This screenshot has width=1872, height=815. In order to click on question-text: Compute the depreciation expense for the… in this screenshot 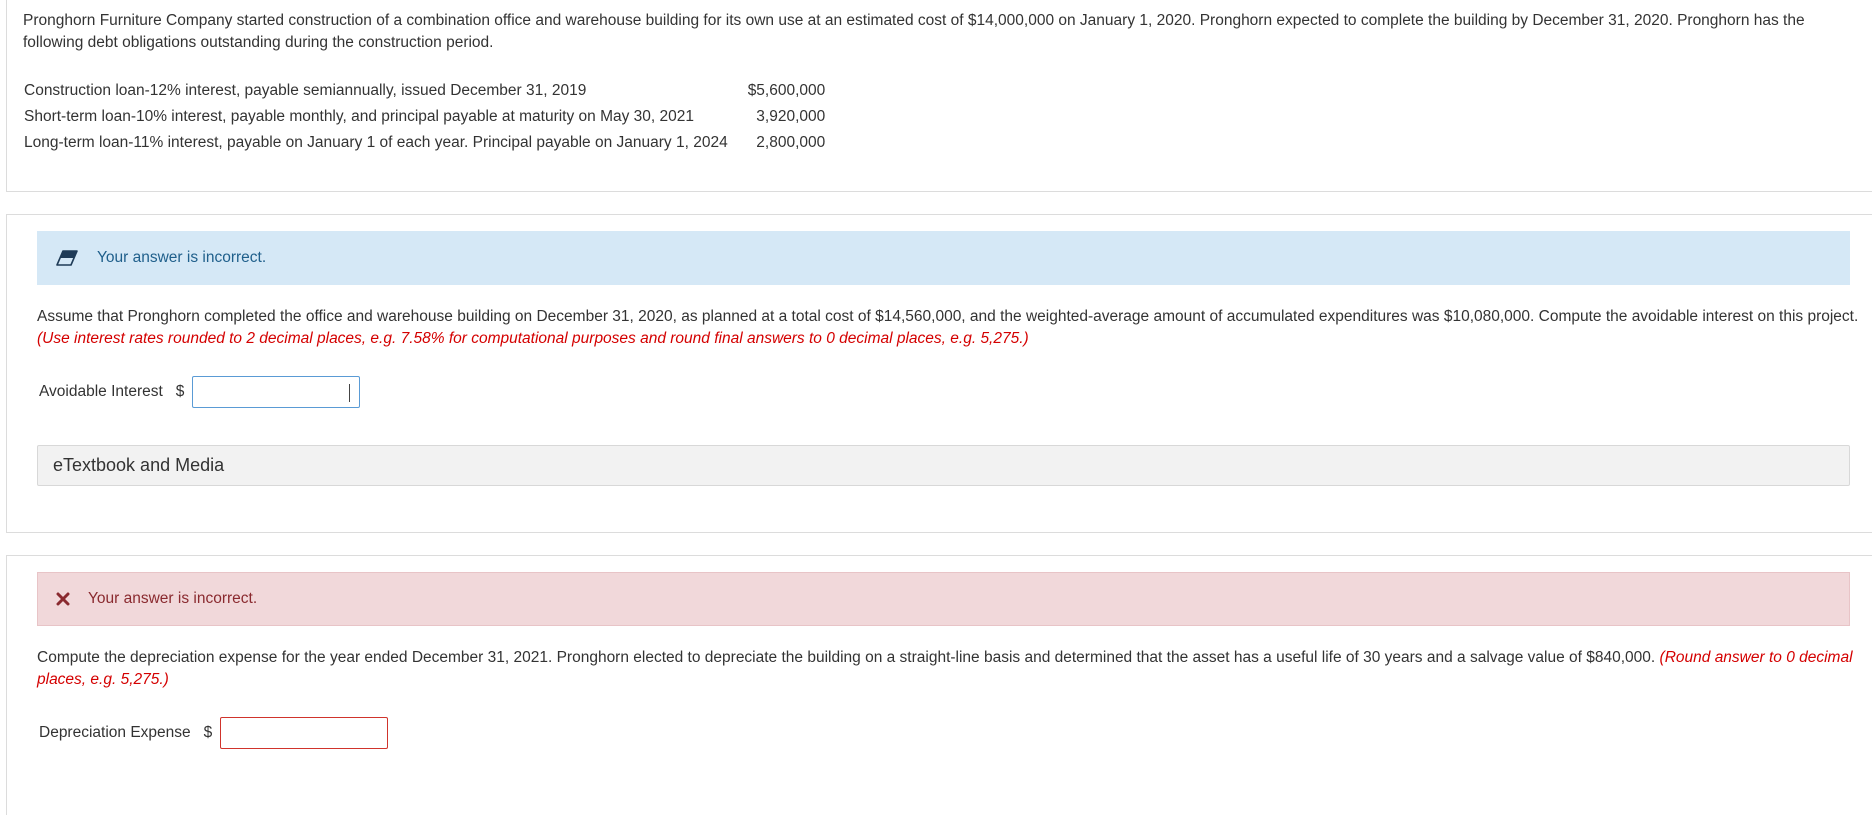, I will do `click(952, 669)`.